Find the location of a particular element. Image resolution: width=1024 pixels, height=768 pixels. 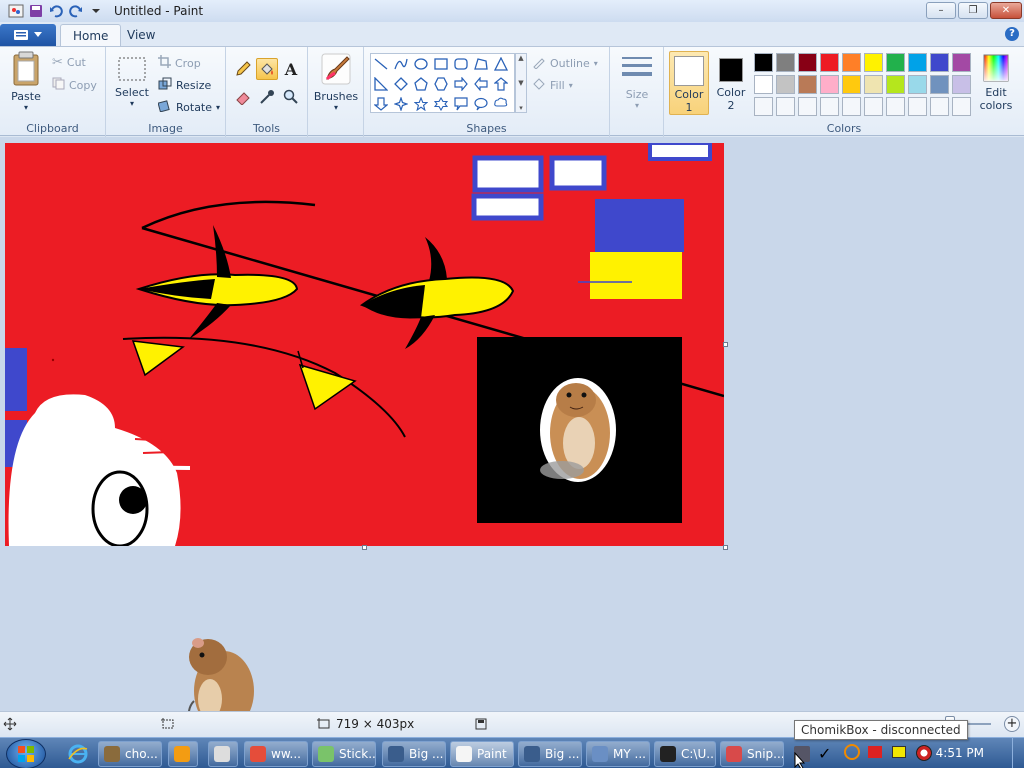

internet-explorer-icon is located at coordinates (78, 755).